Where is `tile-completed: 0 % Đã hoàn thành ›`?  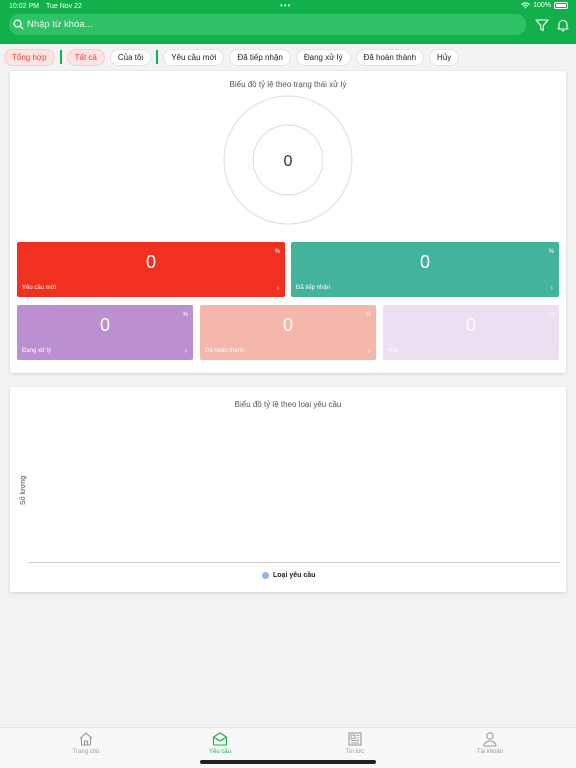 tile-completed: 0 % Đã hoàn thành › is located at coordinates (288, 332).